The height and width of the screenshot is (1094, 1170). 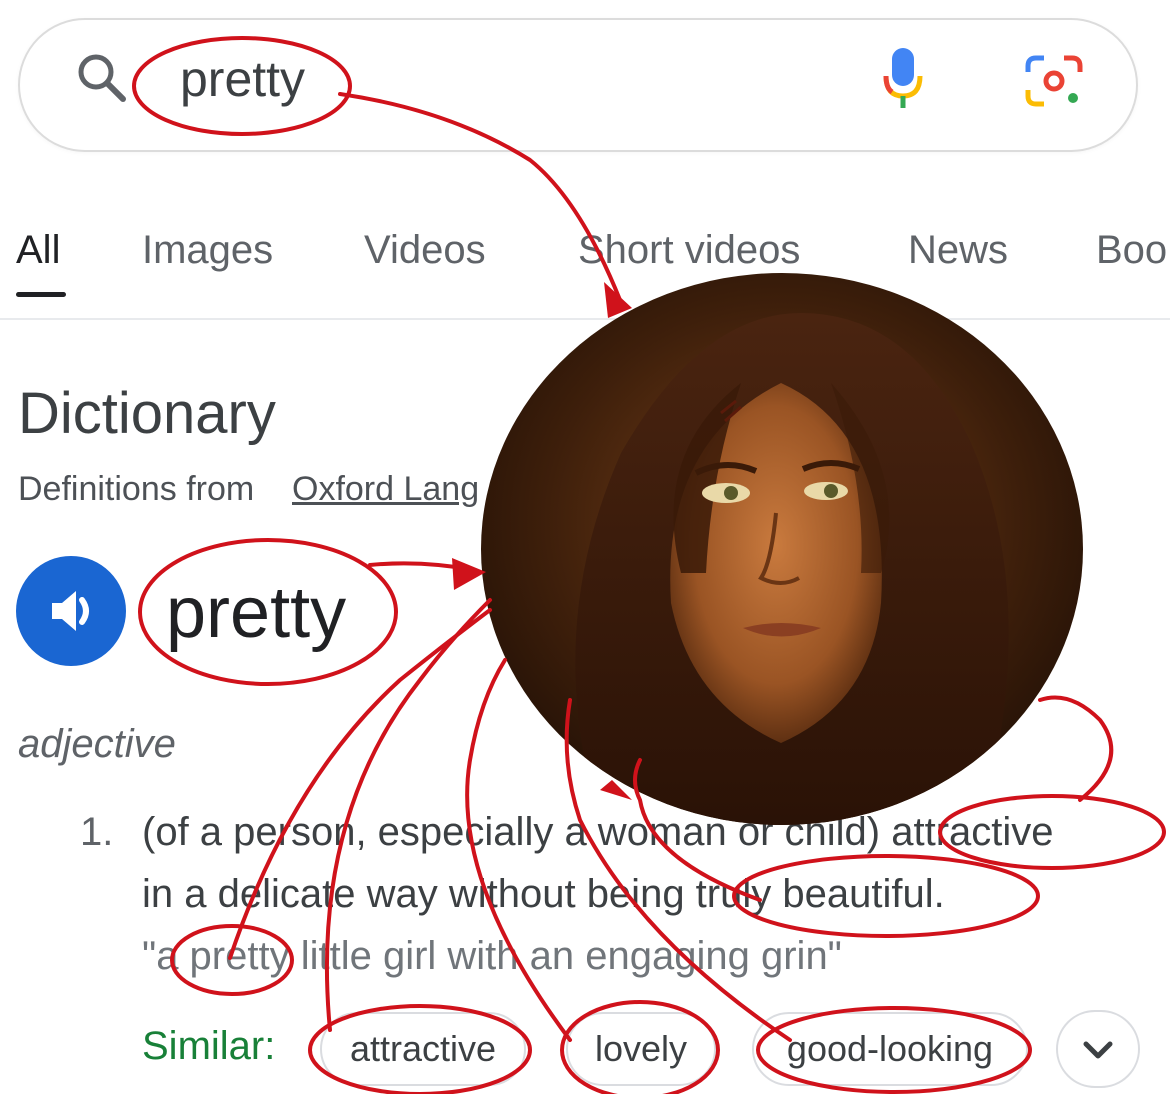 I want to click on tabs-divider, so click(x=585, y=319).